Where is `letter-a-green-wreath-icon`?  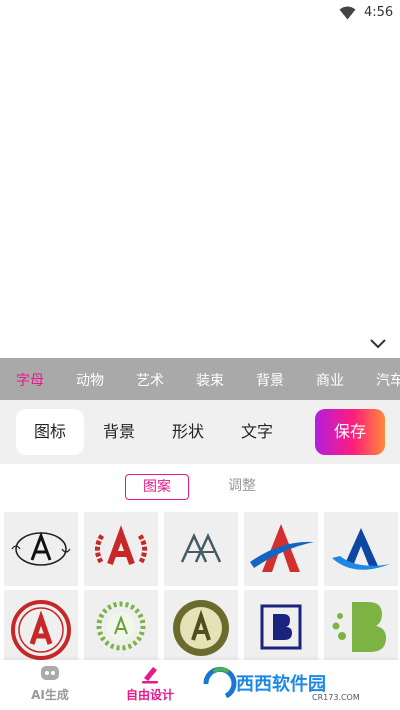 letter-a-green-wreath-icon is located at coordinates (121, 627).